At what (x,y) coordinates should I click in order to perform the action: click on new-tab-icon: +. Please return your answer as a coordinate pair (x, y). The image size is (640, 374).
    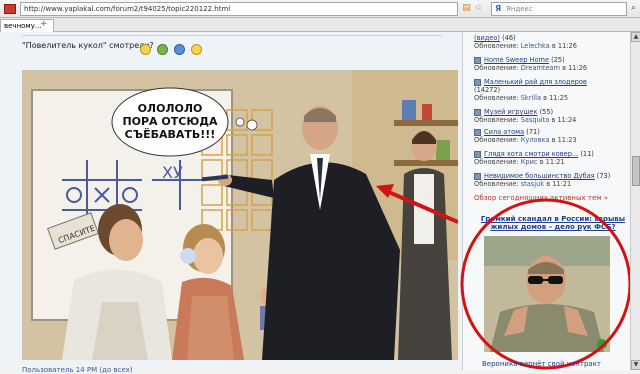
    Looking at the image, I should click on (44, 24).